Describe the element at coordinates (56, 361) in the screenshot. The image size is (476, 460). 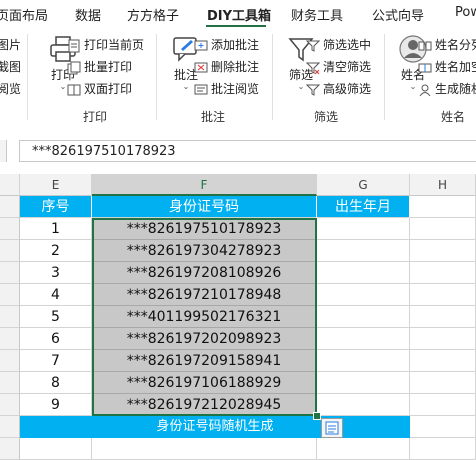
I see `seq-cell: 7` at that location.